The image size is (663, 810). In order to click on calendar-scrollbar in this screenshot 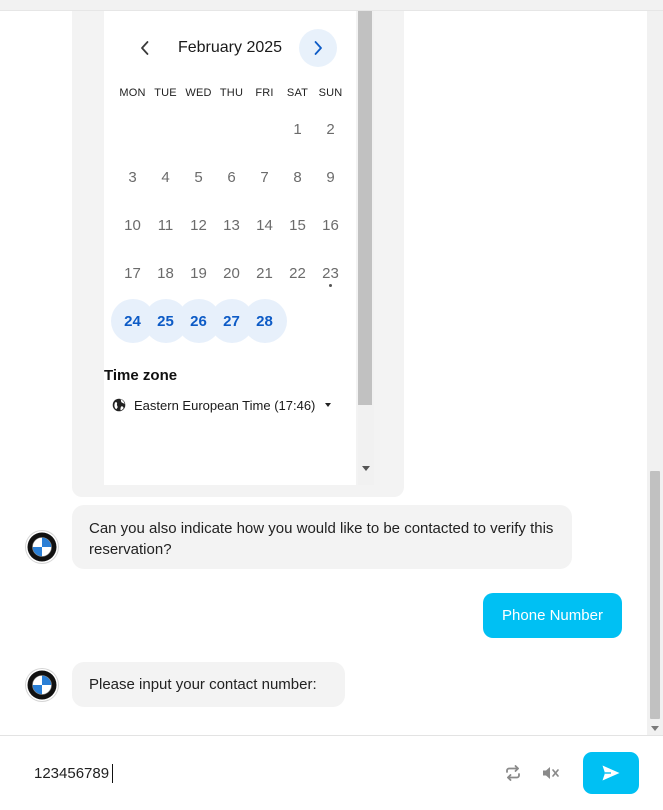, I will do `click(366, 248)`.